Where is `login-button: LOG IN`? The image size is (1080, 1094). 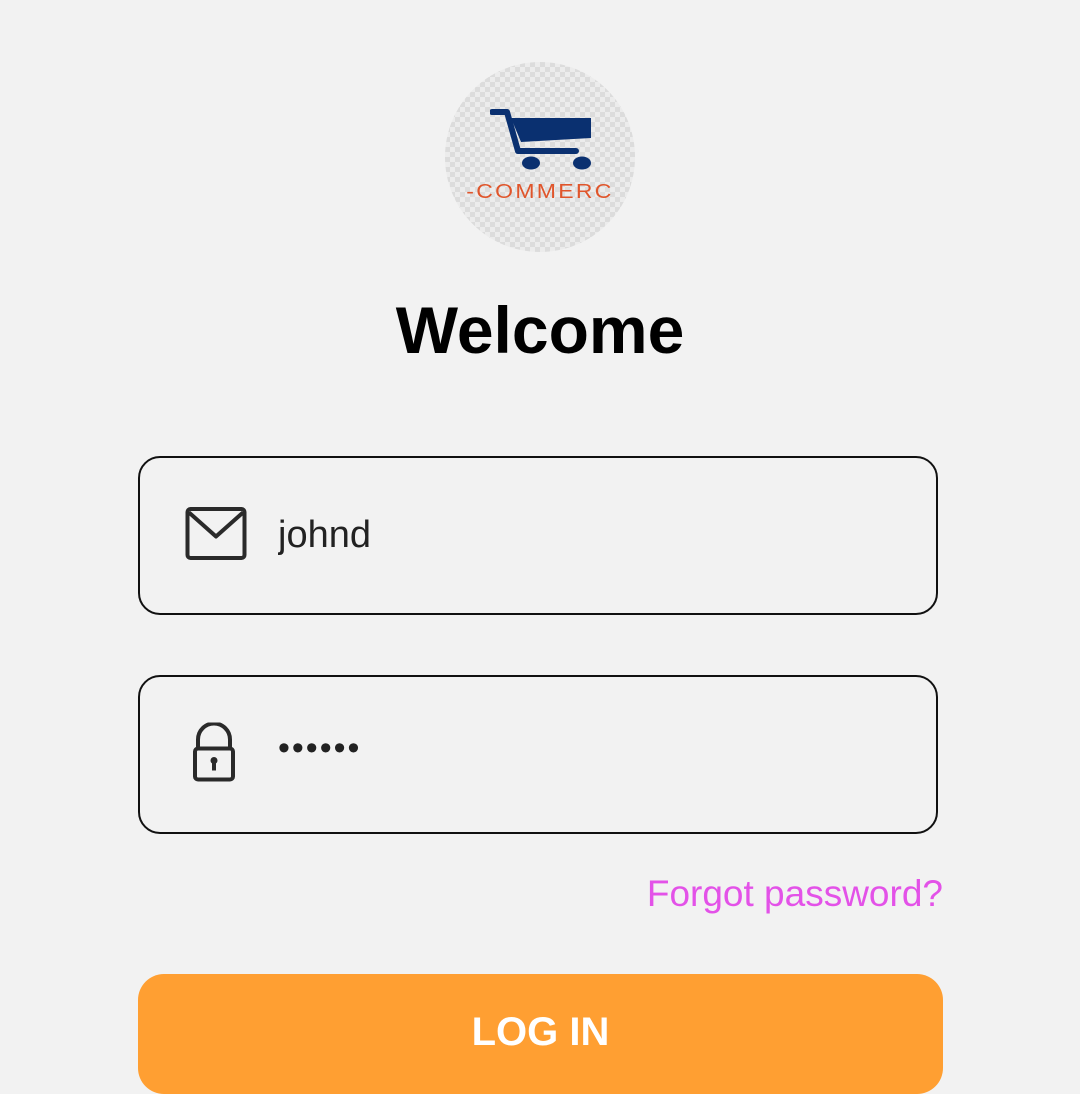
login-button: LOG IN is located at coordinates (540, 1034).